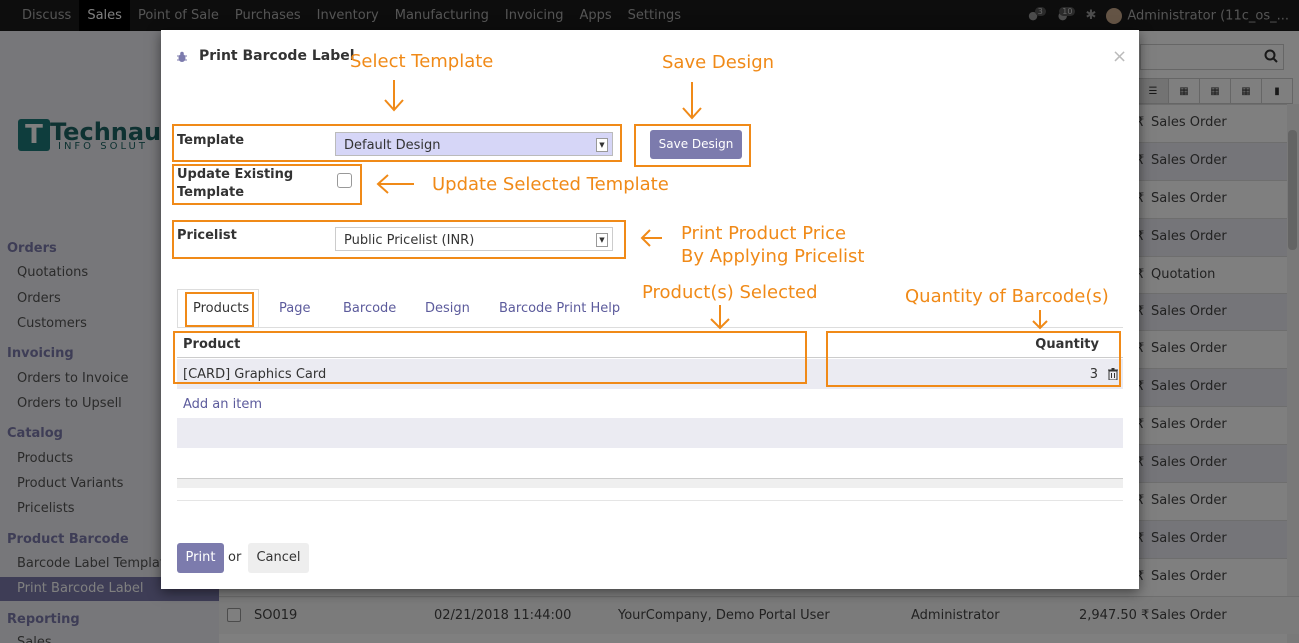  What do you see at coordinates (550, 184) in the screenshot?
I see `annotation-update-template: Update Selected Template` at bounding box center [550, 184].